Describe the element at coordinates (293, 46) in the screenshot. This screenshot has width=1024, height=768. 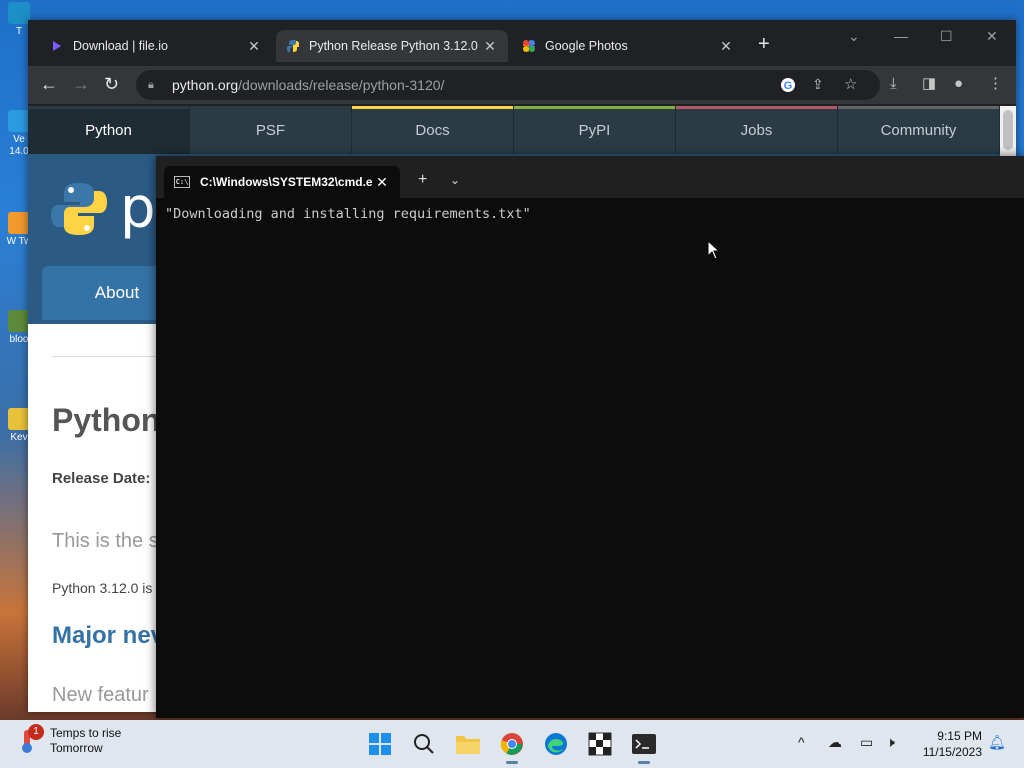
I see `python-icon` at that location.